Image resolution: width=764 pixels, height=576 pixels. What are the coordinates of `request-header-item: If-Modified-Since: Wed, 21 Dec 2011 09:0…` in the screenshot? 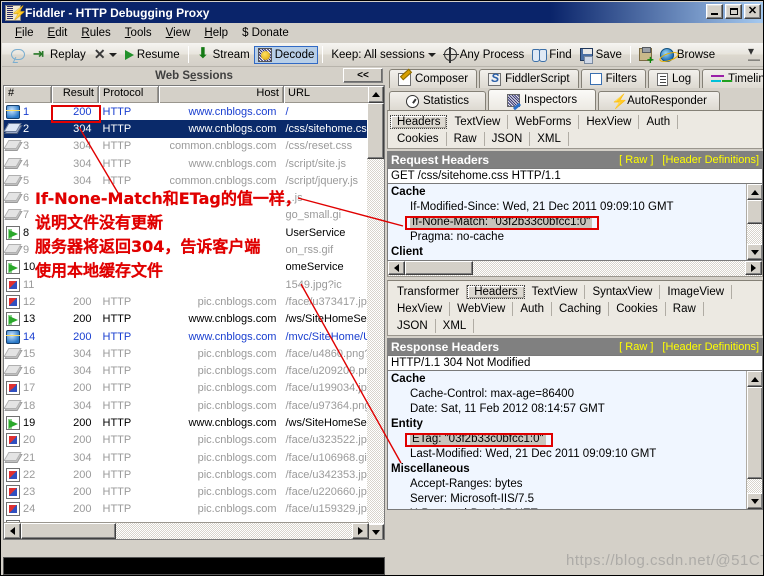 It's located at (575, 207).